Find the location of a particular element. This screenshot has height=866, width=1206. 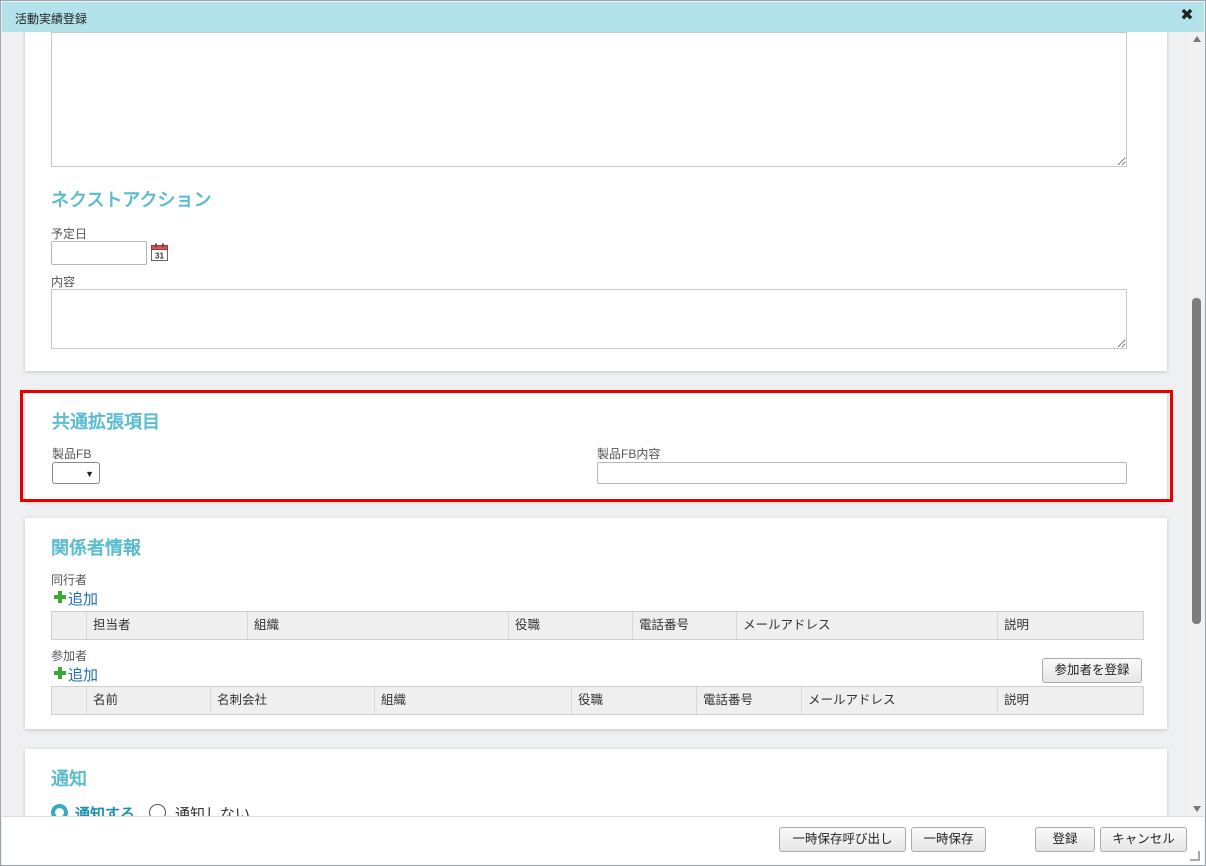

related-title: 関係者情報 is located at coordinates (96, 548).